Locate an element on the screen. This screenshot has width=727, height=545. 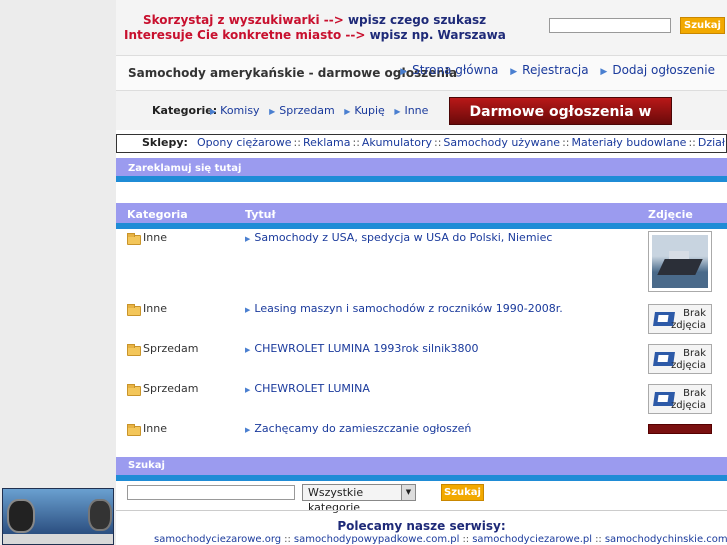
categories-links: ▶ Komisy ▶ Sprzedam ▶ Kupię ▶ Inne is located at coordinates (319, 110).